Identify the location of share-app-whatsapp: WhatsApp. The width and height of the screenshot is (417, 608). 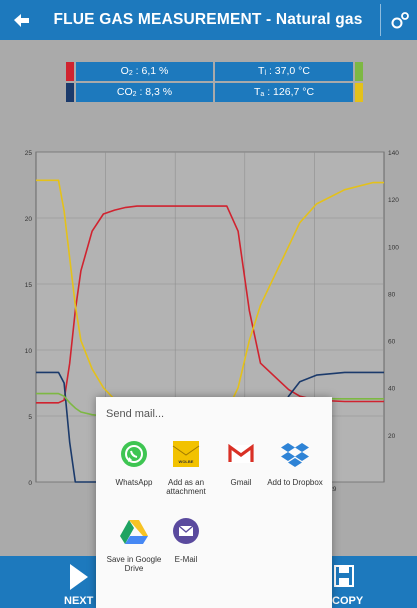
(134, 480).